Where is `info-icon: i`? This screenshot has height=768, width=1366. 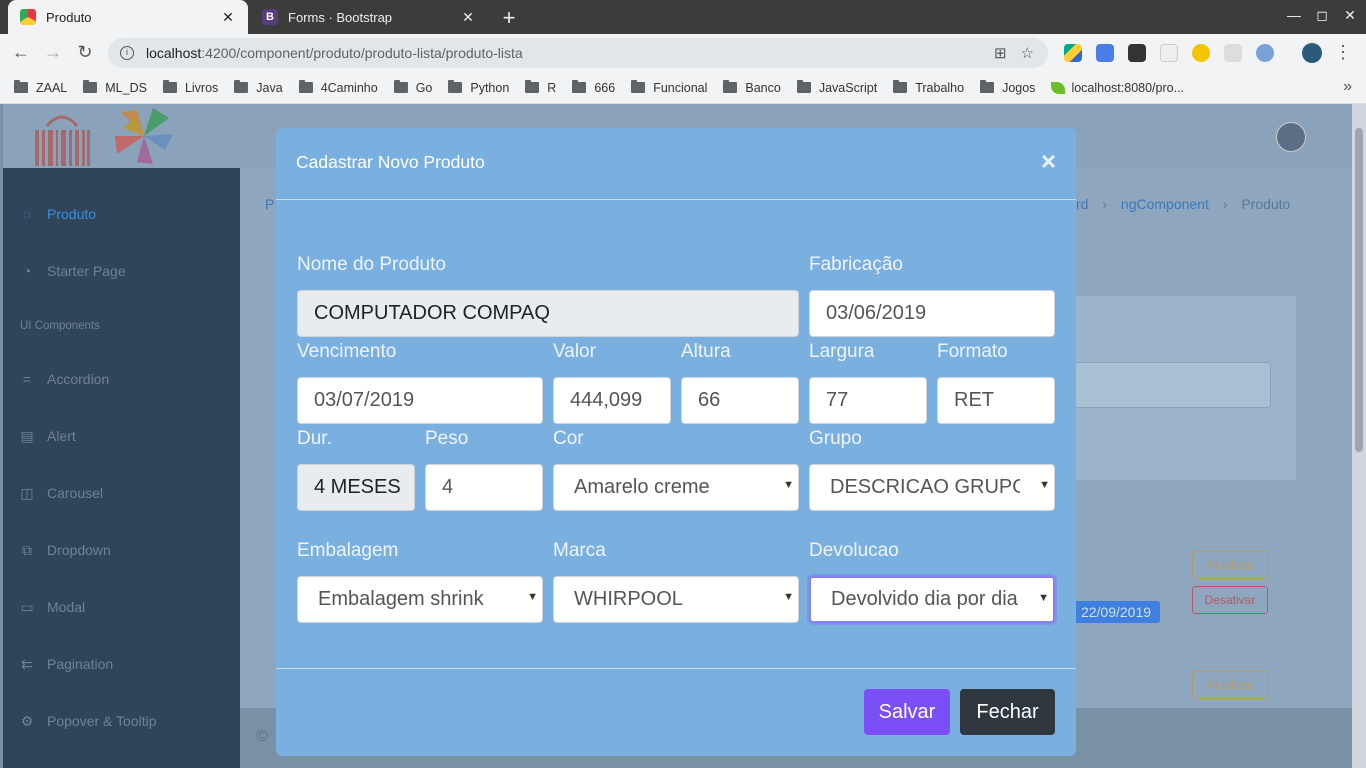 info-icon: i is located at coordinates (127, 53).